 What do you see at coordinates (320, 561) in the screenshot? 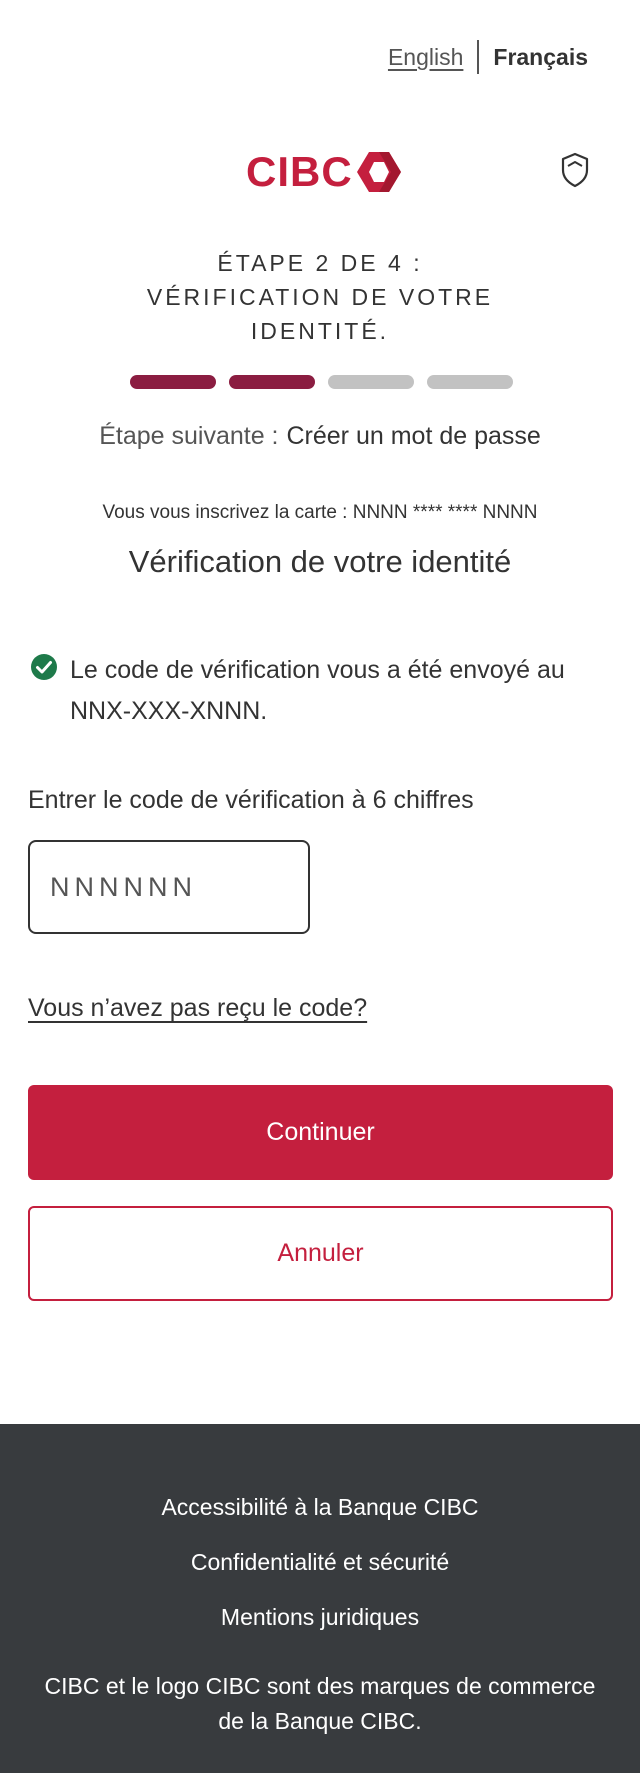
I see `page-title: Vérification de votre identité` at bounding box center [320, 561].